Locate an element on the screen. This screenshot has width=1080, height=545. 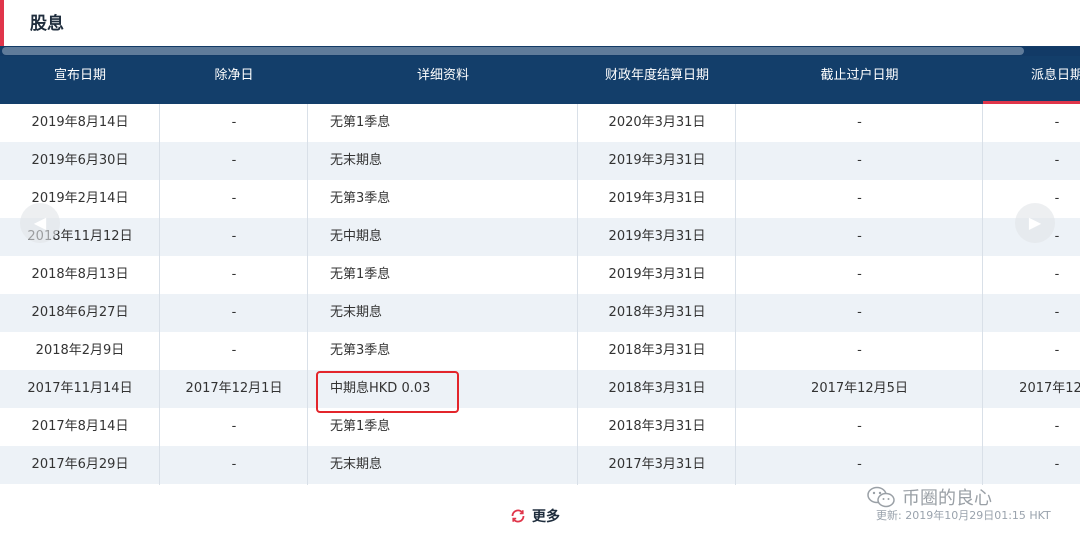
table-row: 2018年6月27日 - 无末期息 2018年3月31日 - - is located at coordinates (540, 313).